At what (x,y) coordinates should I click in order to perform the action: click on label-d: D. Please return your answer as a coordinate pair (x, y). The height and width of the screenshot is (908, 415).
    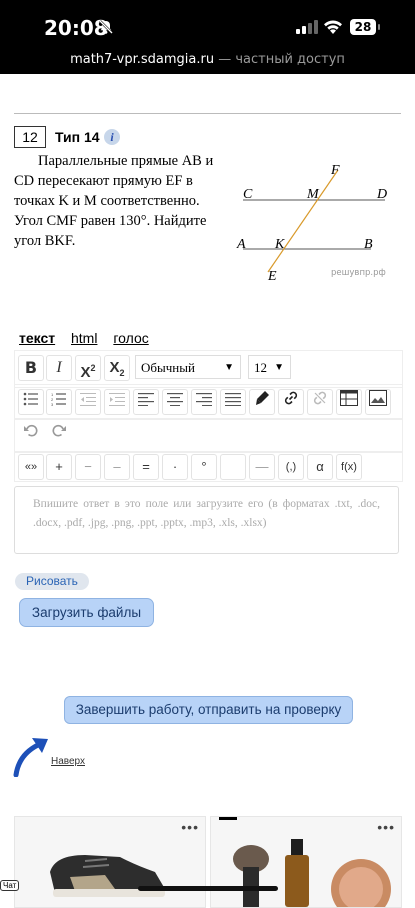
    Looking at the image, I should click on (381, 194).